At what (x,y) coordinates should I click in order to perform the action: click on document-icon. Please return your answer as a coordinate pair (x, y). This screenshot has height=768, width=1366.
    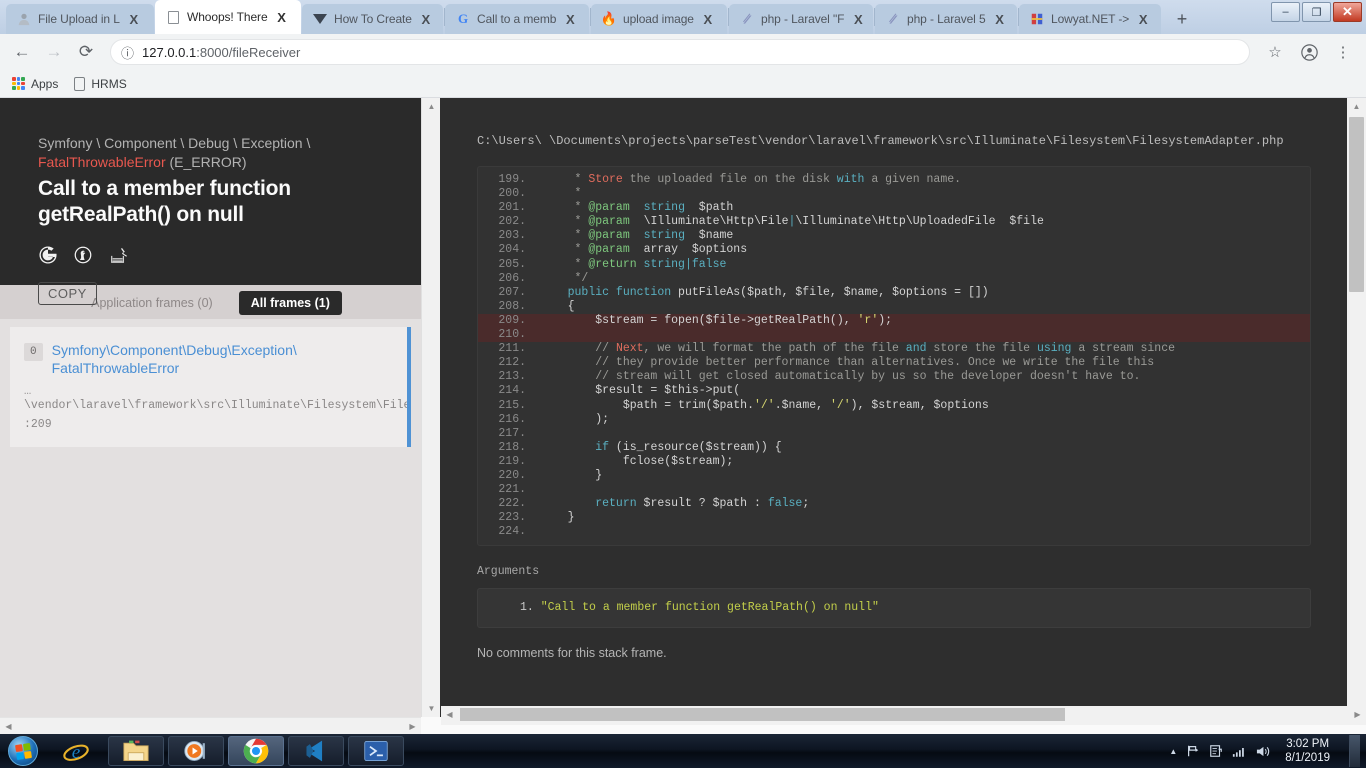
    Looking at the image, I should click on (80, 83).